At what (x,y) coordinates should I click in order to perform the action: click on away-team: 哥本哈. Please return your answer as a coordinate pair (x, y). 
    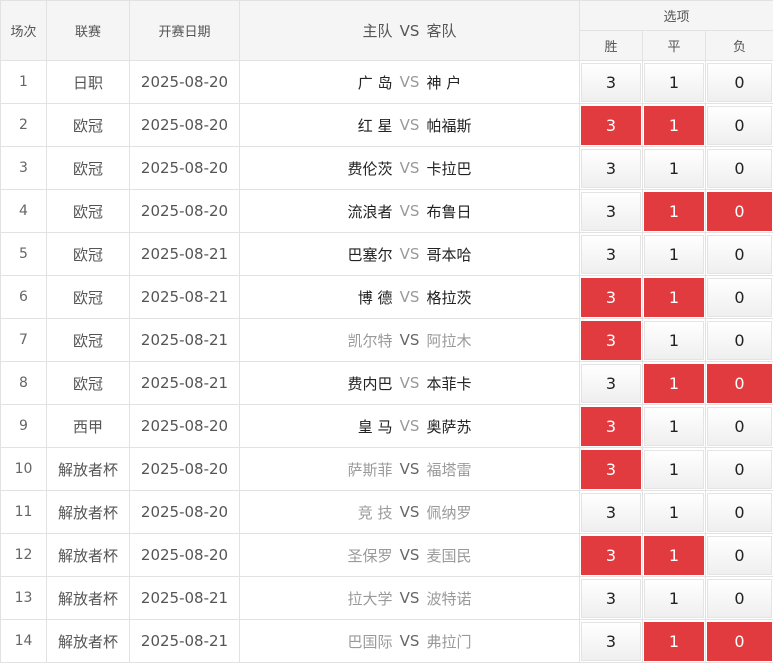
    Looking at the image, I should click on (503, 254).